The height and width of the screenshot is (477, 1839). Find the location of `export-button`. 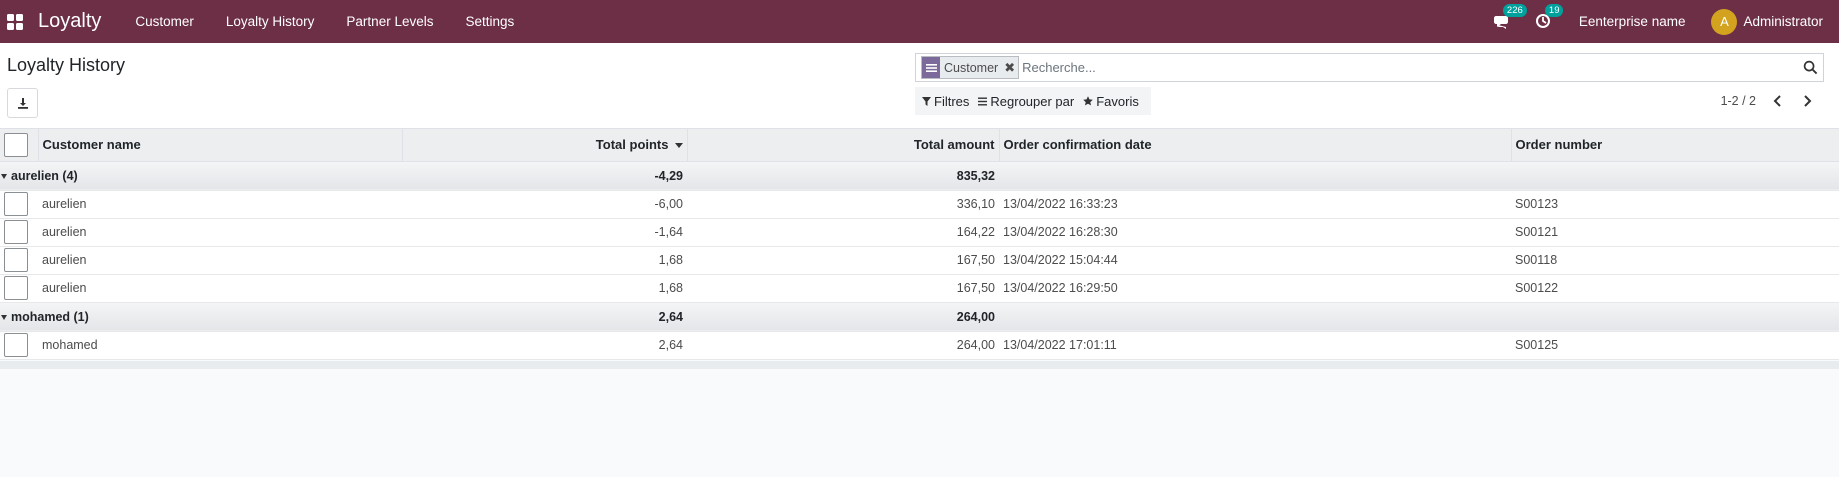

export-button is located at coordinates (22, 103).